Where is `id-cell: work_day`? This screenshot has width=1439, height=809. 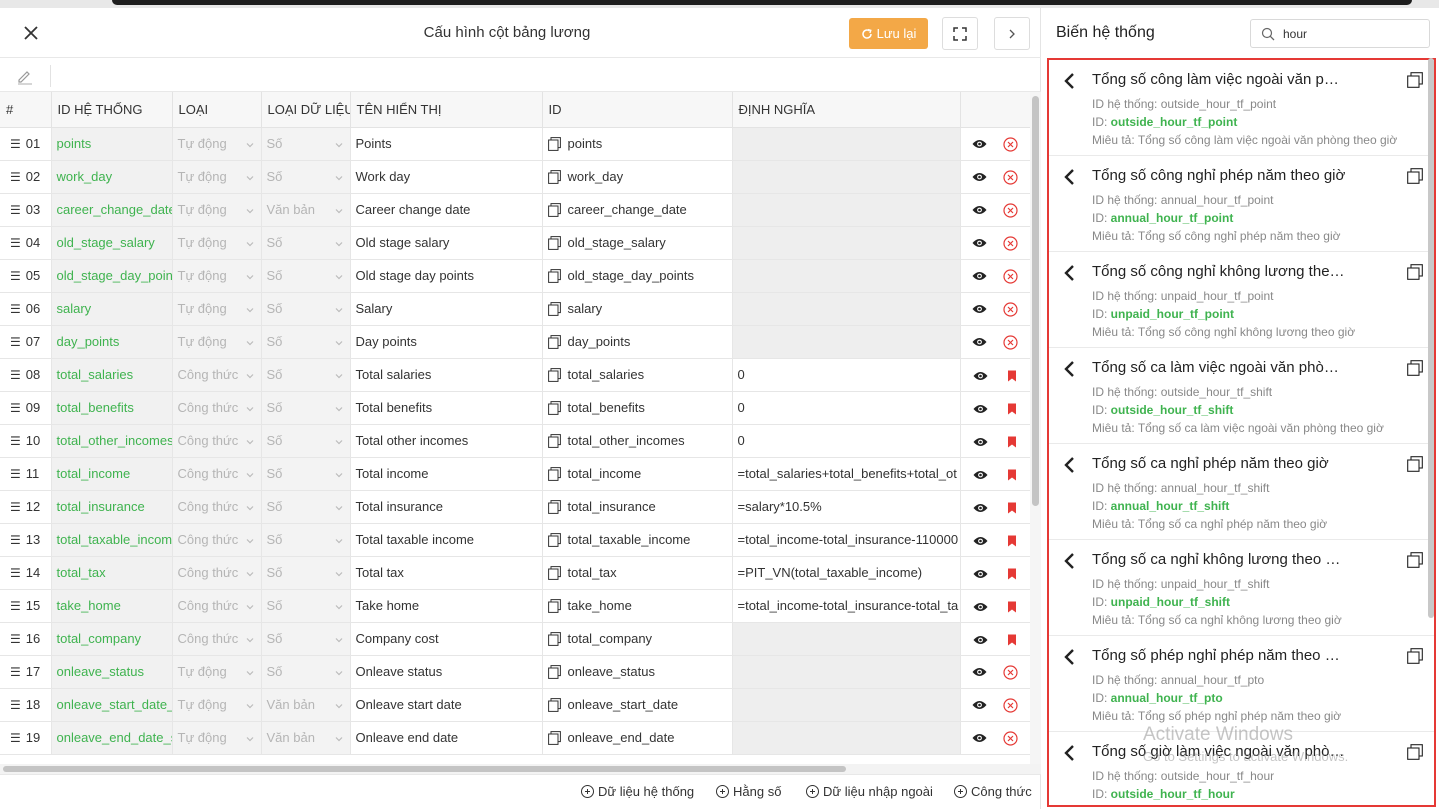 id-cell: work_day is located at coordinates (637, 177).